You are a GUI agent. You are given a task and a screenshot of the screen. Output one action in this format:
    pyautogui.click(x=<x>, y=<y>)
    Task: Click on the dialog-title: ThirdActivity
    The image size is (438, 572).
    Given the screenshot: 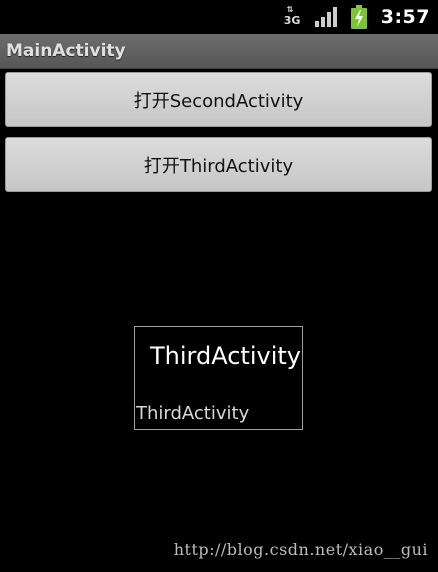 What is the action you would take?
    pyautogui.click(x=225, y=356)
    